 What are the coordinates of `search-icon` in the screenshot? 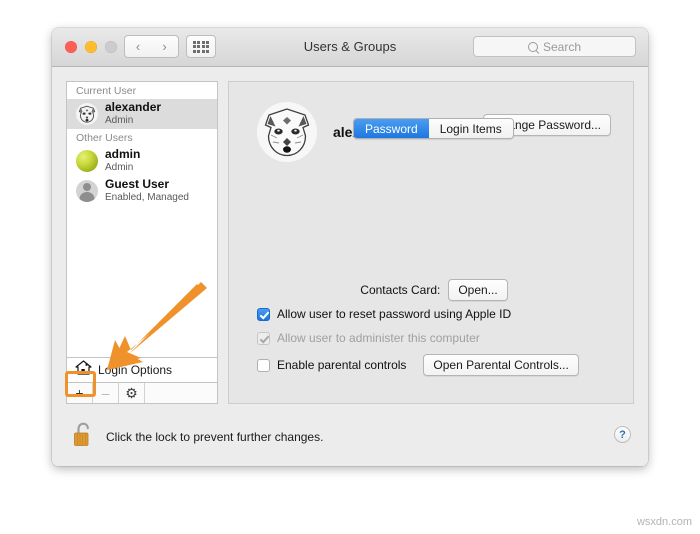 It's located at (532, 46).